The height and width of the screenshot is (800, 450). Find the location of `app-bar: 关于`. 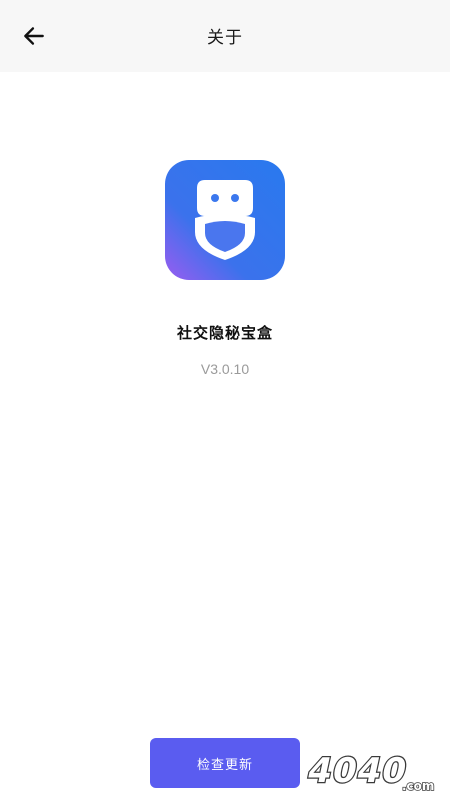

app-bar: 关于 is located at coordinates (225, 36).